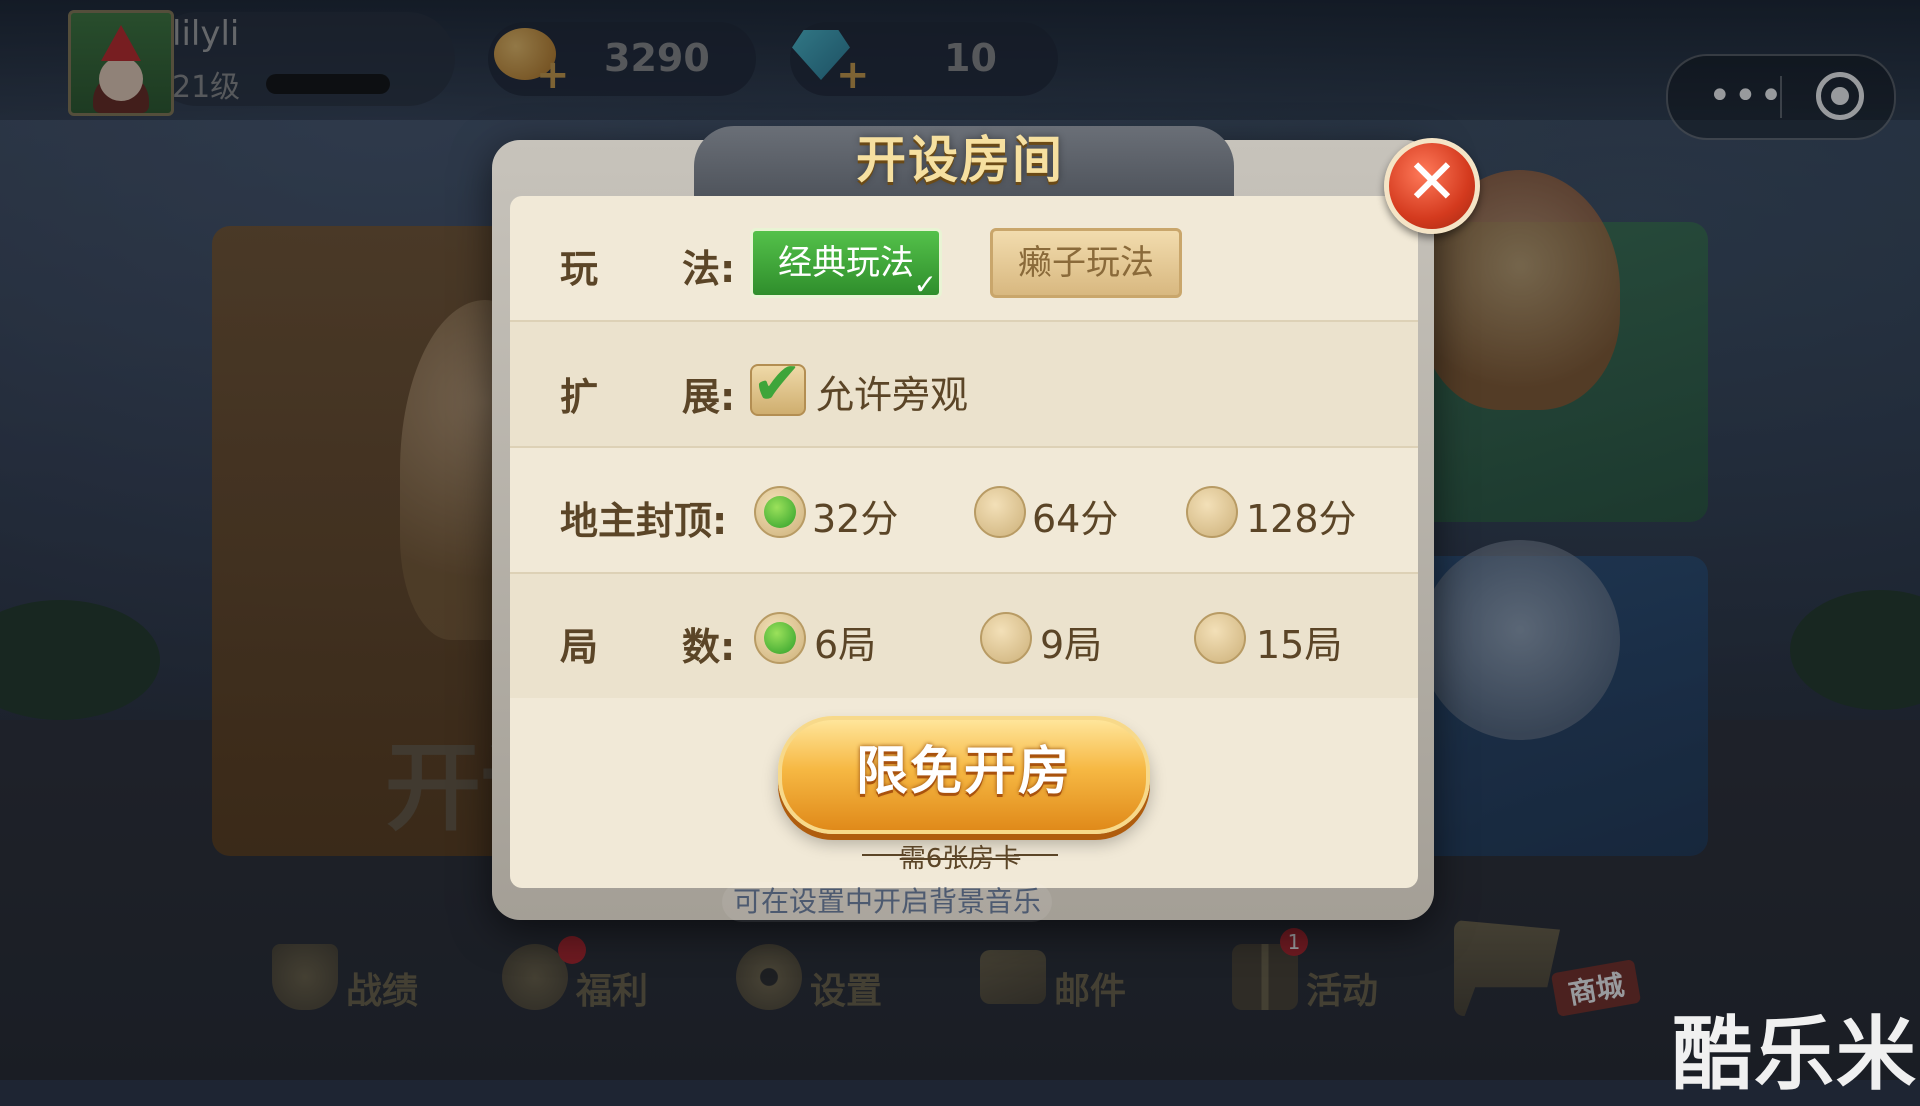 This screenshot has height=1106, width=1920. What do you see at coordinates (960, 859) in the screenshot?
I see `room-card-cost-note: 需6张房卡` at bounding box center [960, 859].